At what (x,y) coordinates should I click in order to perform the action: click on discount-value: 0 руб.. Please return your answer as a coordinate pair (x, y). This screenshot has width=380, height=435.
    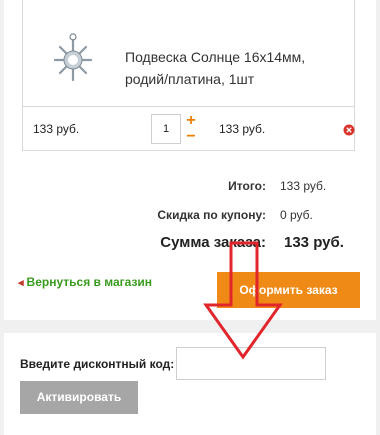
    Looking at the image, I should click on (296, 215).